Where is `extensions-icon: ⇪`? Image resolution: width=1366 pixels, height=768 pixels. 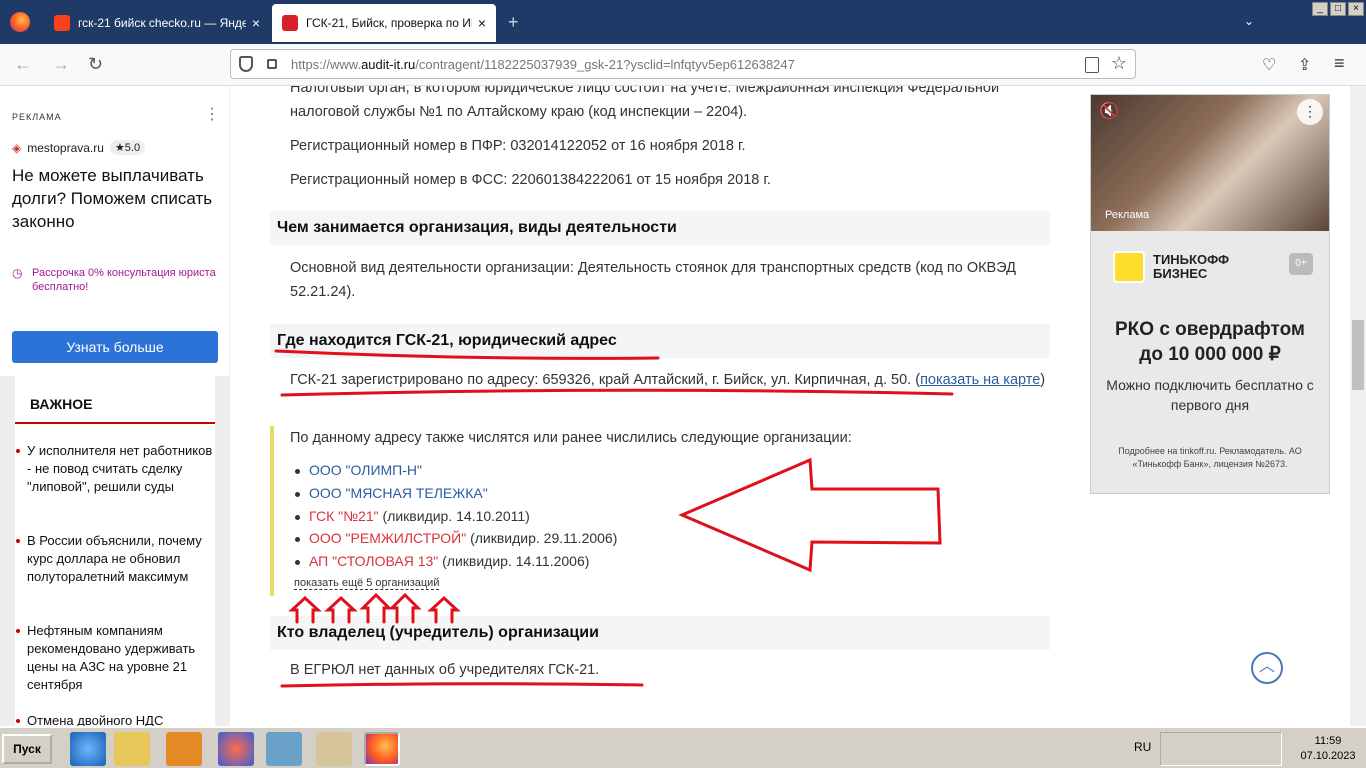 extensions-icon: ⇪ is located at coordinates (1304, 65).